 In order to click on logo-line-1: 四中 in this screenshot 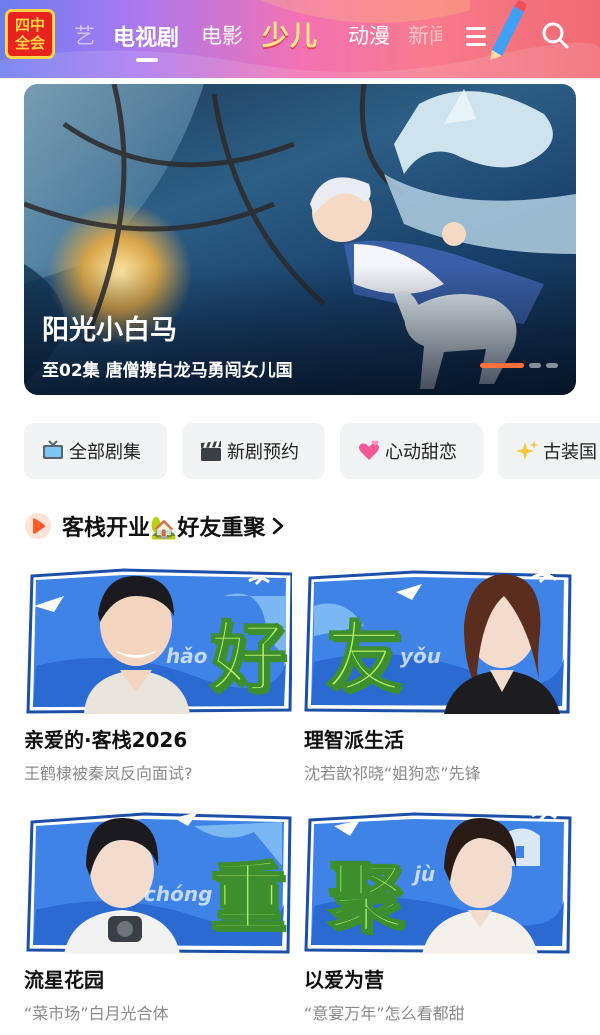, I will do `click(29, 25)`.